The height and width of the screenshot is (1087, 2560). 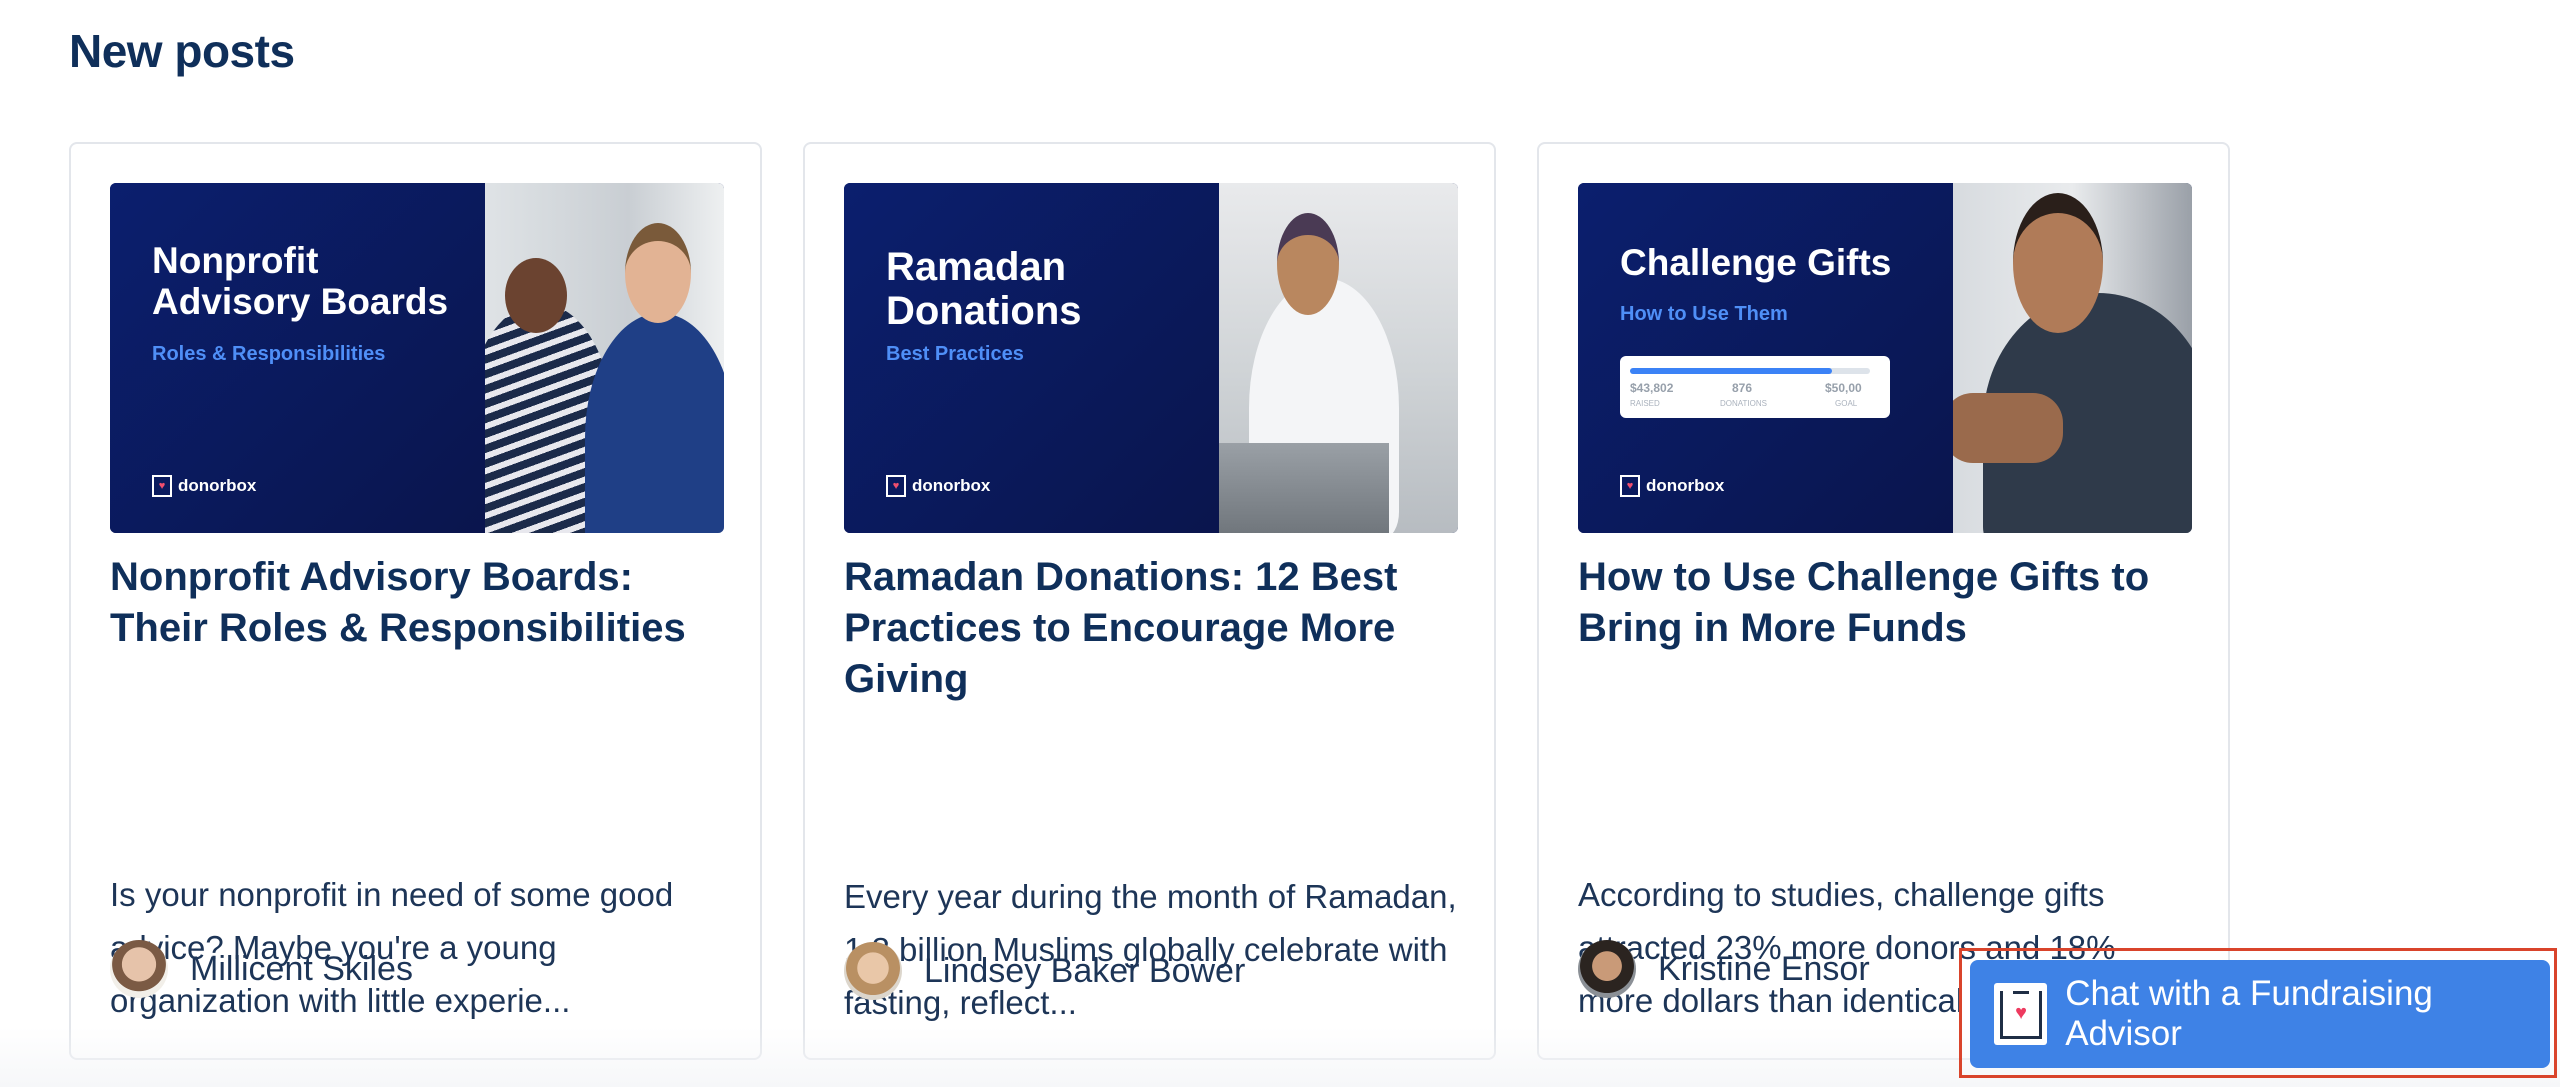 What do you see at coordinates (301, 968) in the screenshot?
I see `author-name: Millicent Skiles` at bounding box center [301, 968].